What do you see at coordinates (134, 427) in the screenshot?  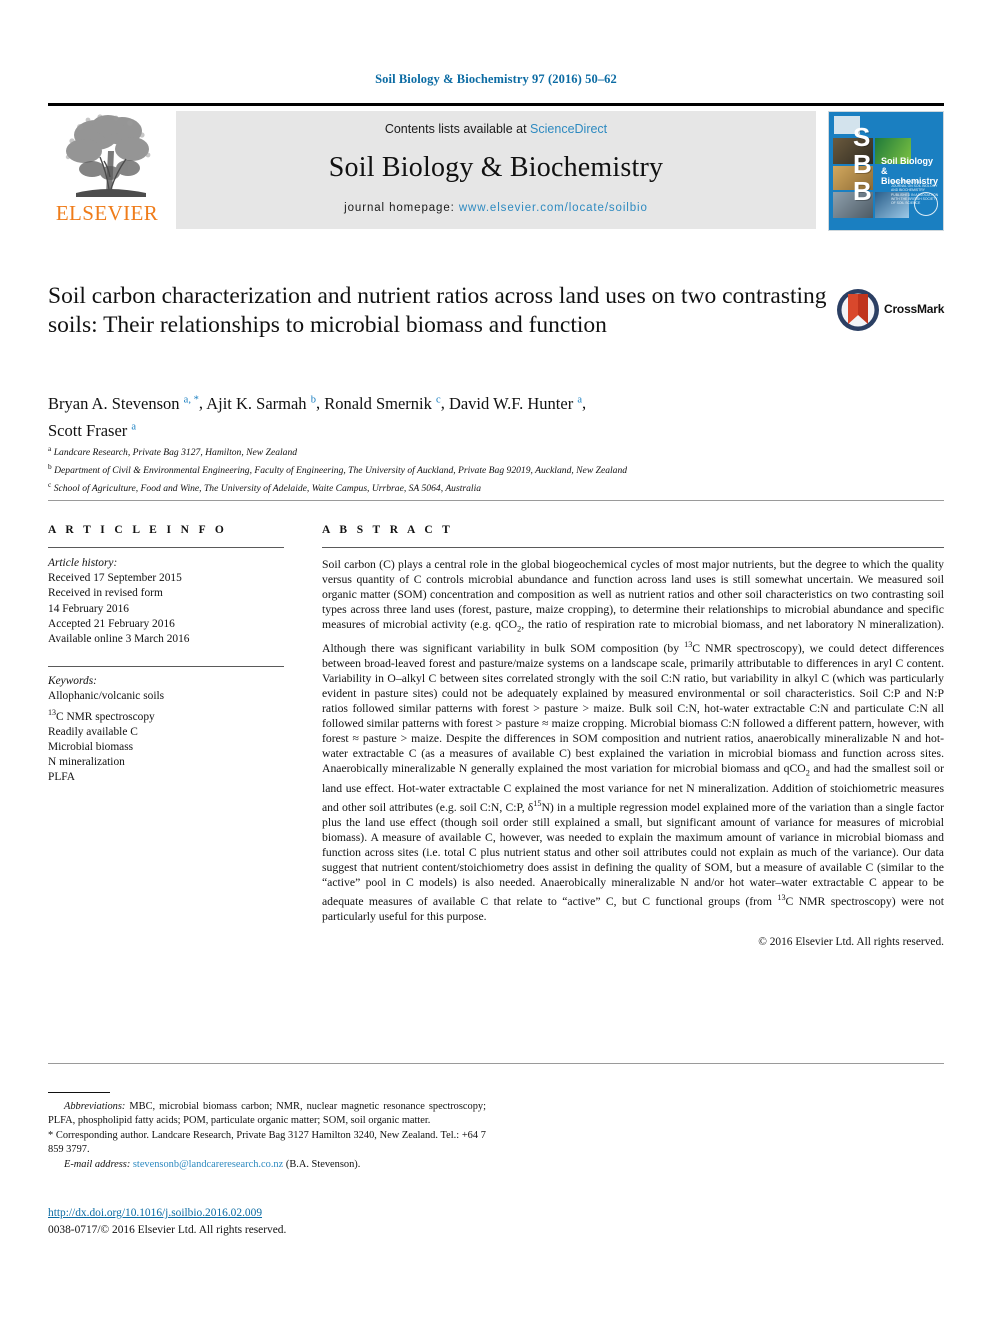 I see `author-marks: a` at bounding box center [134, 427].